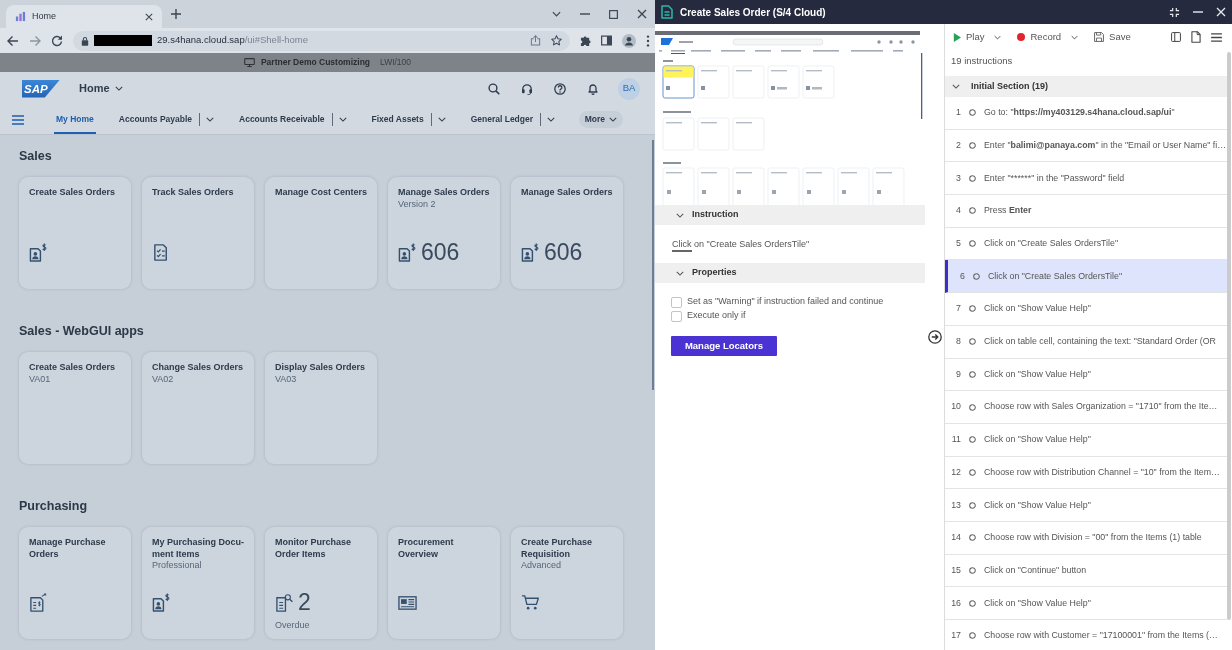  Describe the element at coordinates (1039, 37) in the screenshot. I see `record-button: Record` at that location.